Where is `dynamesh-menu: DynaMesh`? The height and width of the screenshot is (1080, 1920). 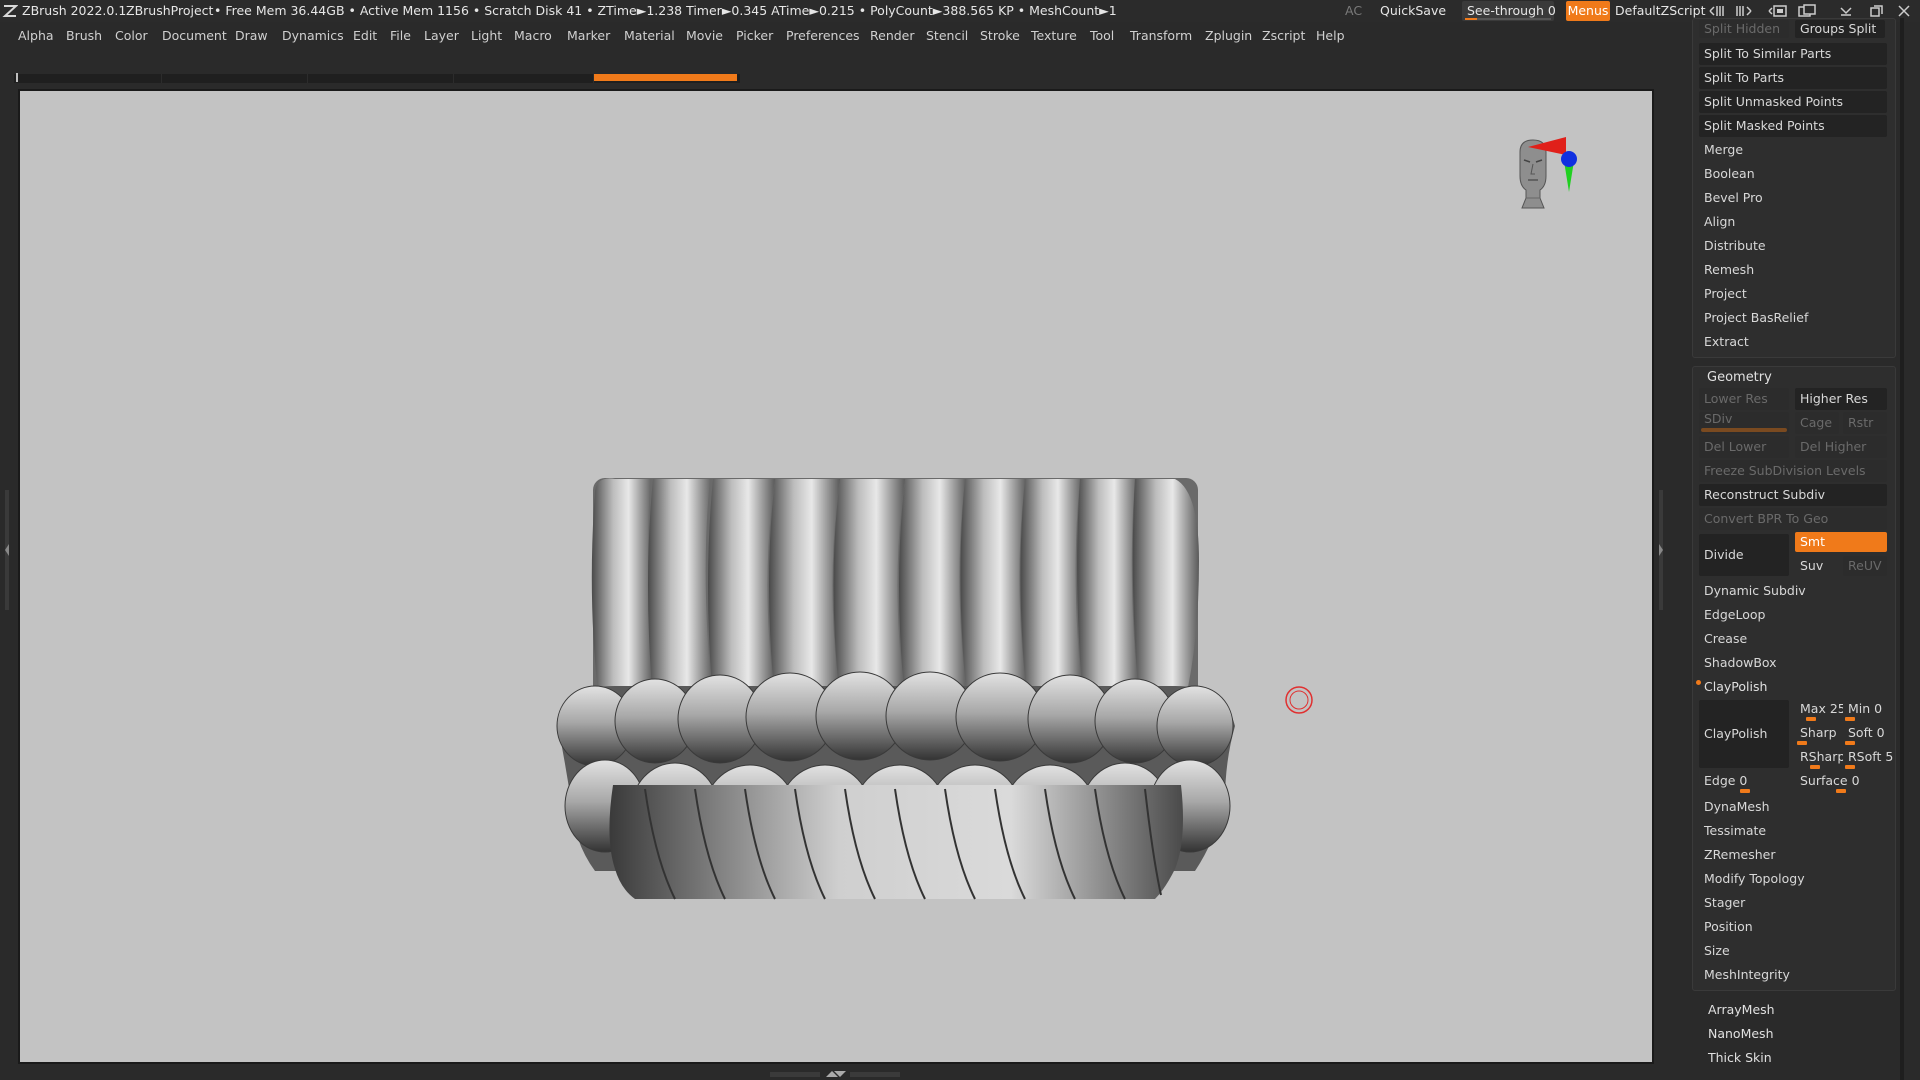 dynamesh-menu: DynaMesh is located at coordinates (1793, 807).